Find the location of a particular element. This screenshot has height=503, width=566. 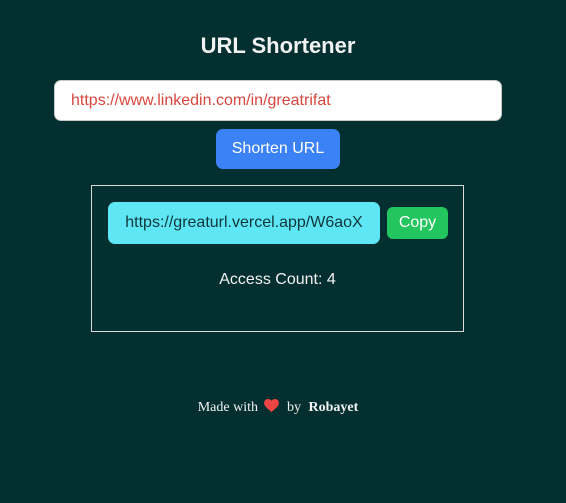

footer-by: by is located at coordinates (293, 407).